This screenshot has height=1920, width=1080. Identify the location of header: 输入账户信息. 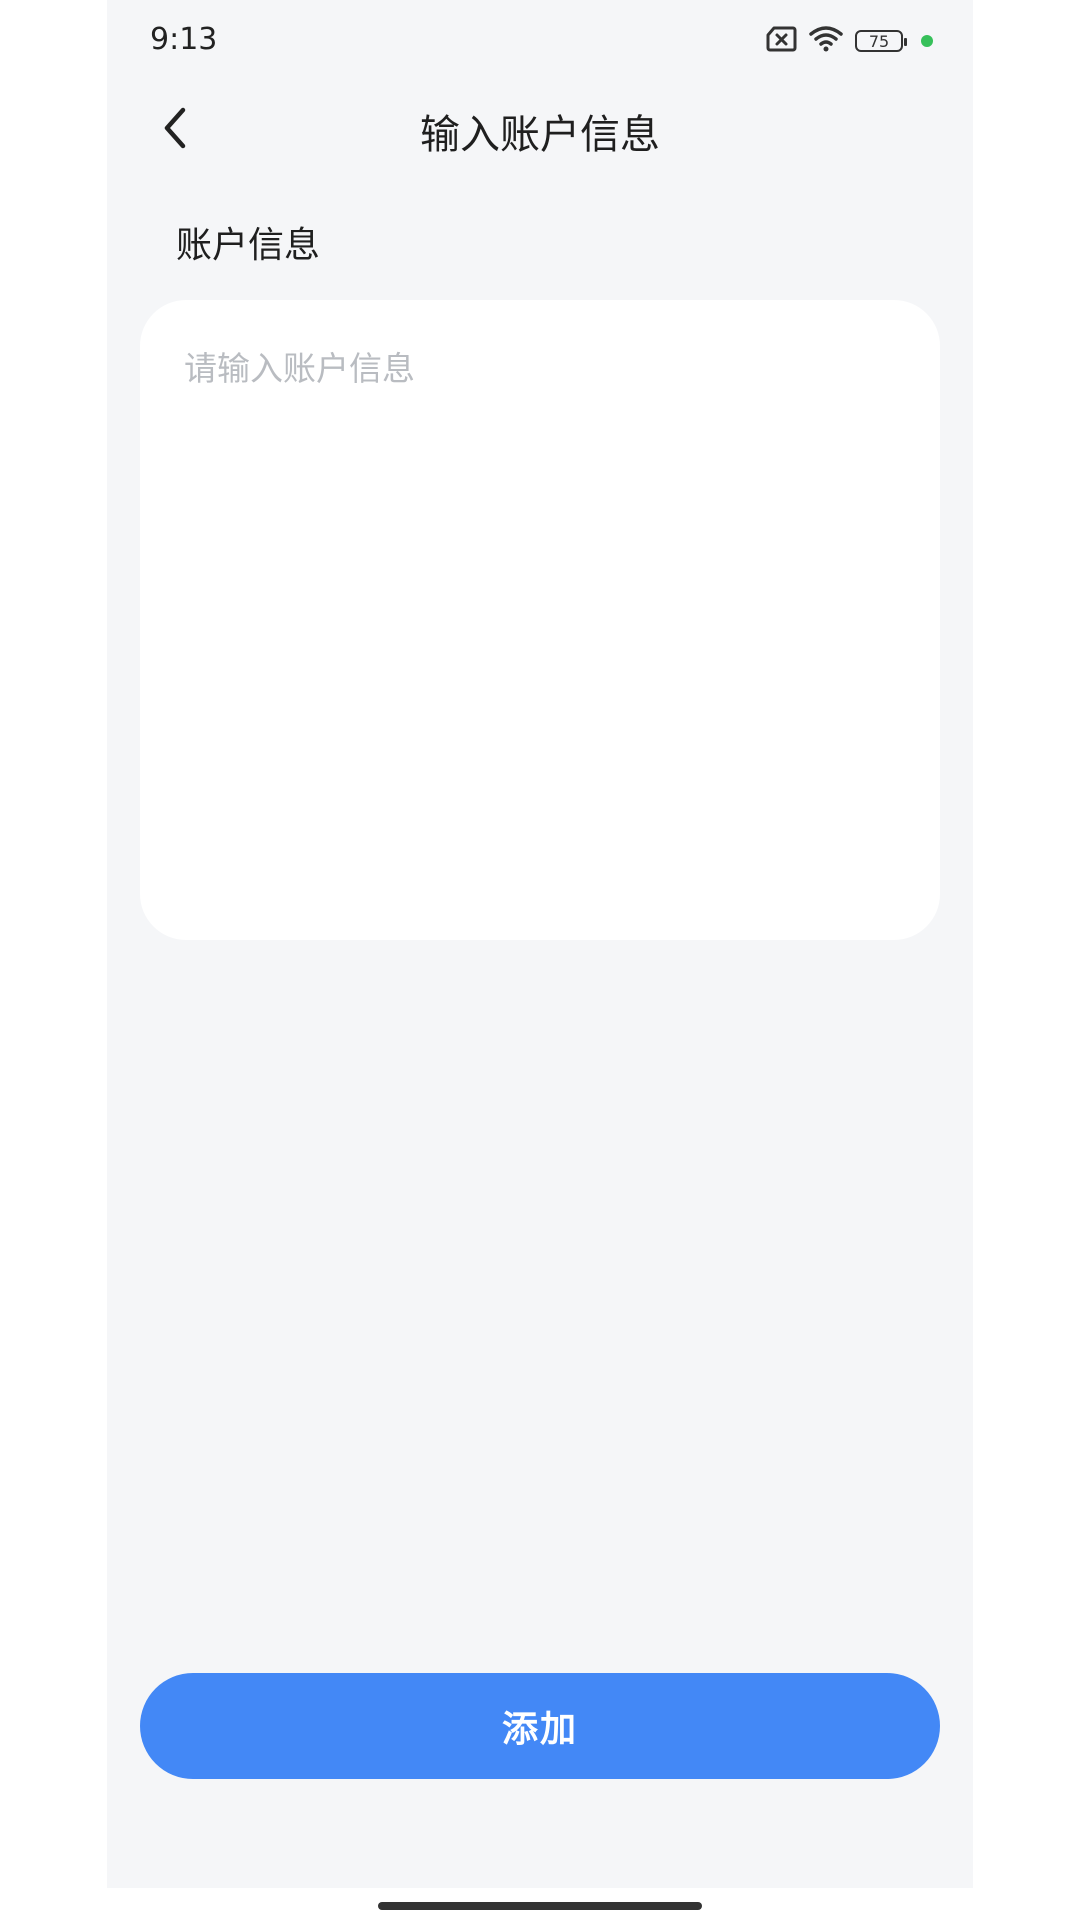
(540, 128).